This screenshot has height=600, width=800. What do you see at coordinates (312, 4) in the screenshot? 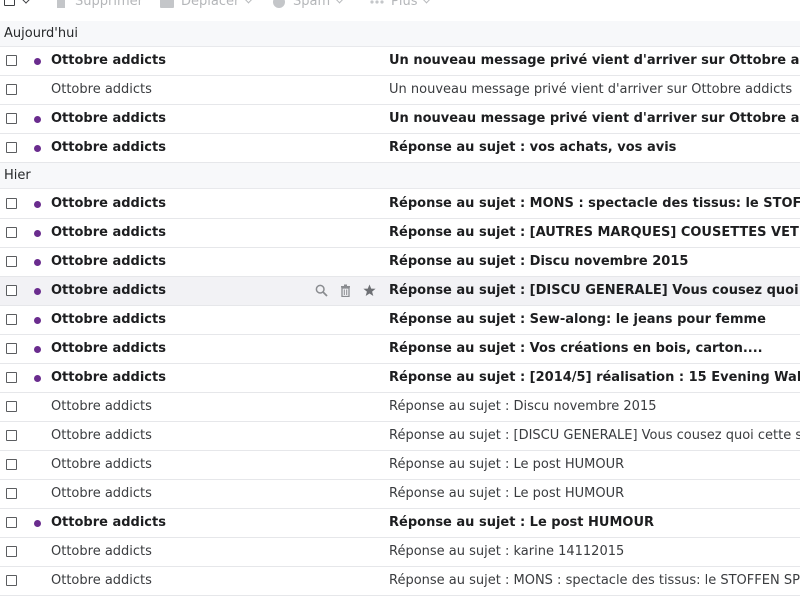
I see `spam-label: Spam` at bounding box center [312, 4].